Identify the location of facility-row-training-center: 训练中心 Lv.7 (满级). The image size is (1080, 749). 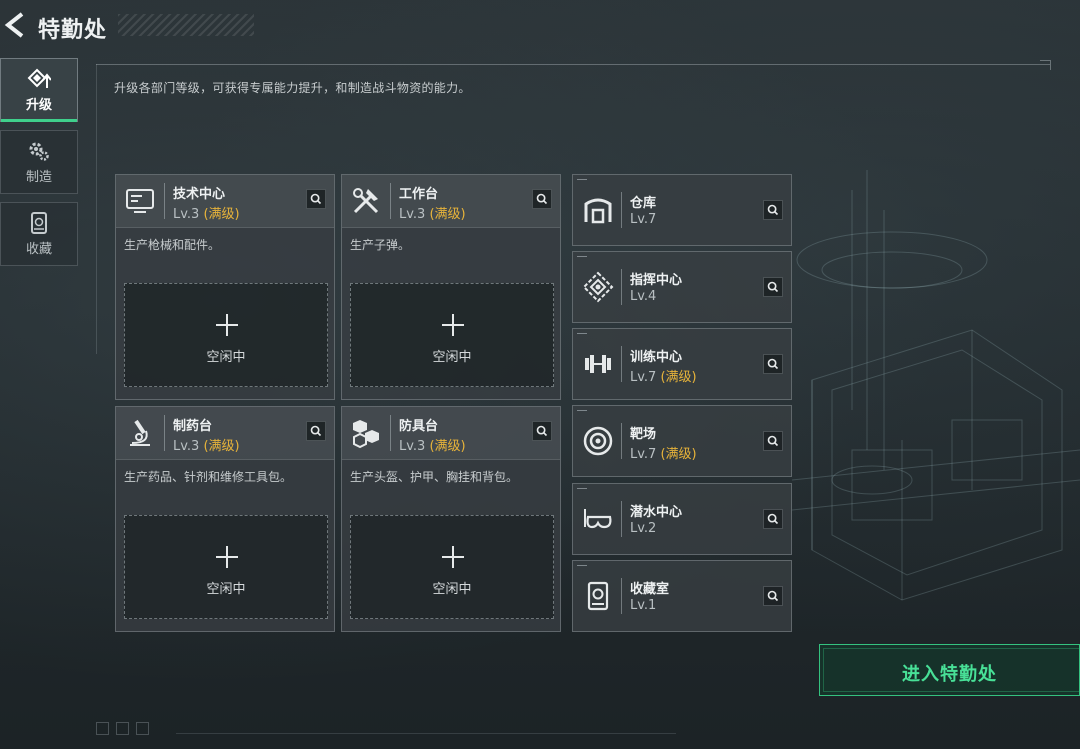
(682, 364).